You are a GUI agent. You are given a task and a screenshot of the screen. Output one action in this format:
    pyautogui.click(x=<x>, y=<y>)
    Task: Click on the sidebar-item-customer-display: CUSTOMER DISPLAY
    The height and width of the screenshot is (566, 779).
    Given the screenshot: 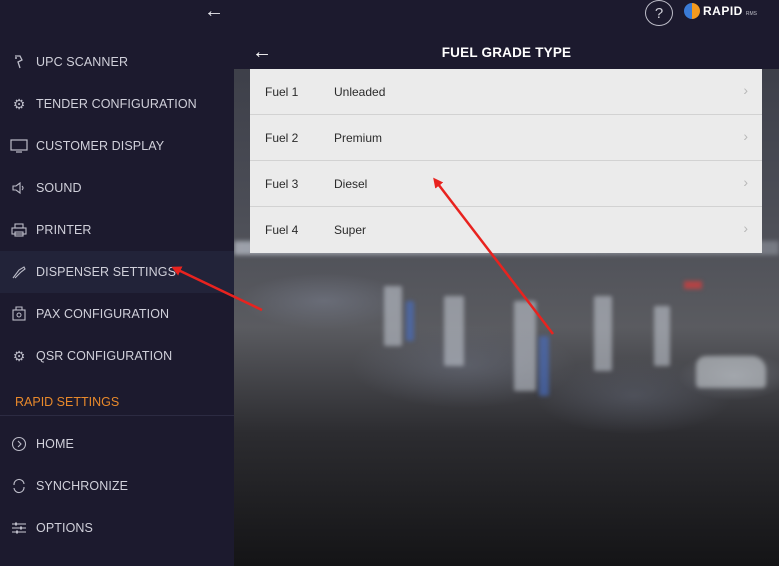 What is the action you would take?
    pyautogui.click(x=117, y=146)
    